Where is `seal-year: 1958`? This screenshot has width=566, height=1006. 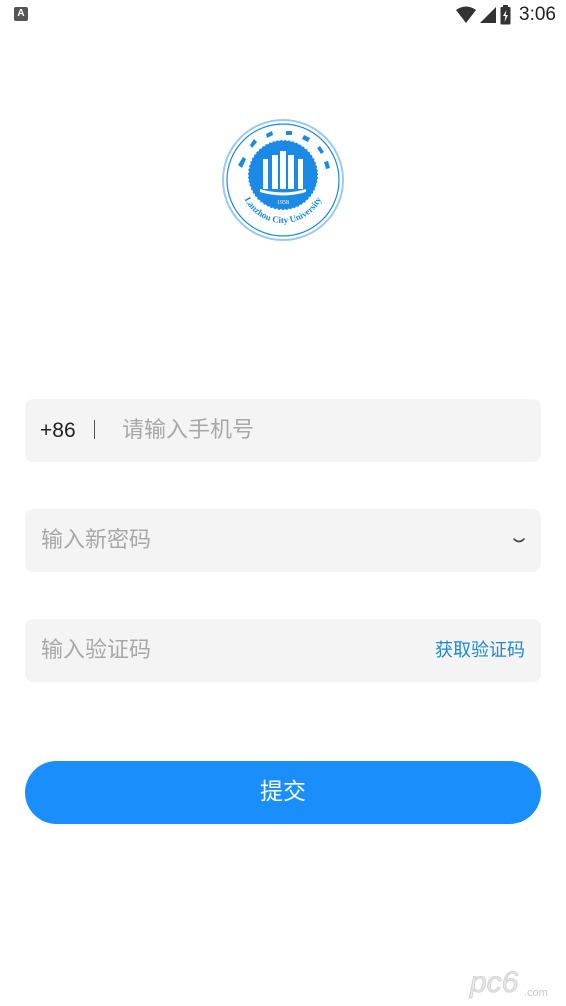 seal-year: 1958 is located at coordinates (283, 203).